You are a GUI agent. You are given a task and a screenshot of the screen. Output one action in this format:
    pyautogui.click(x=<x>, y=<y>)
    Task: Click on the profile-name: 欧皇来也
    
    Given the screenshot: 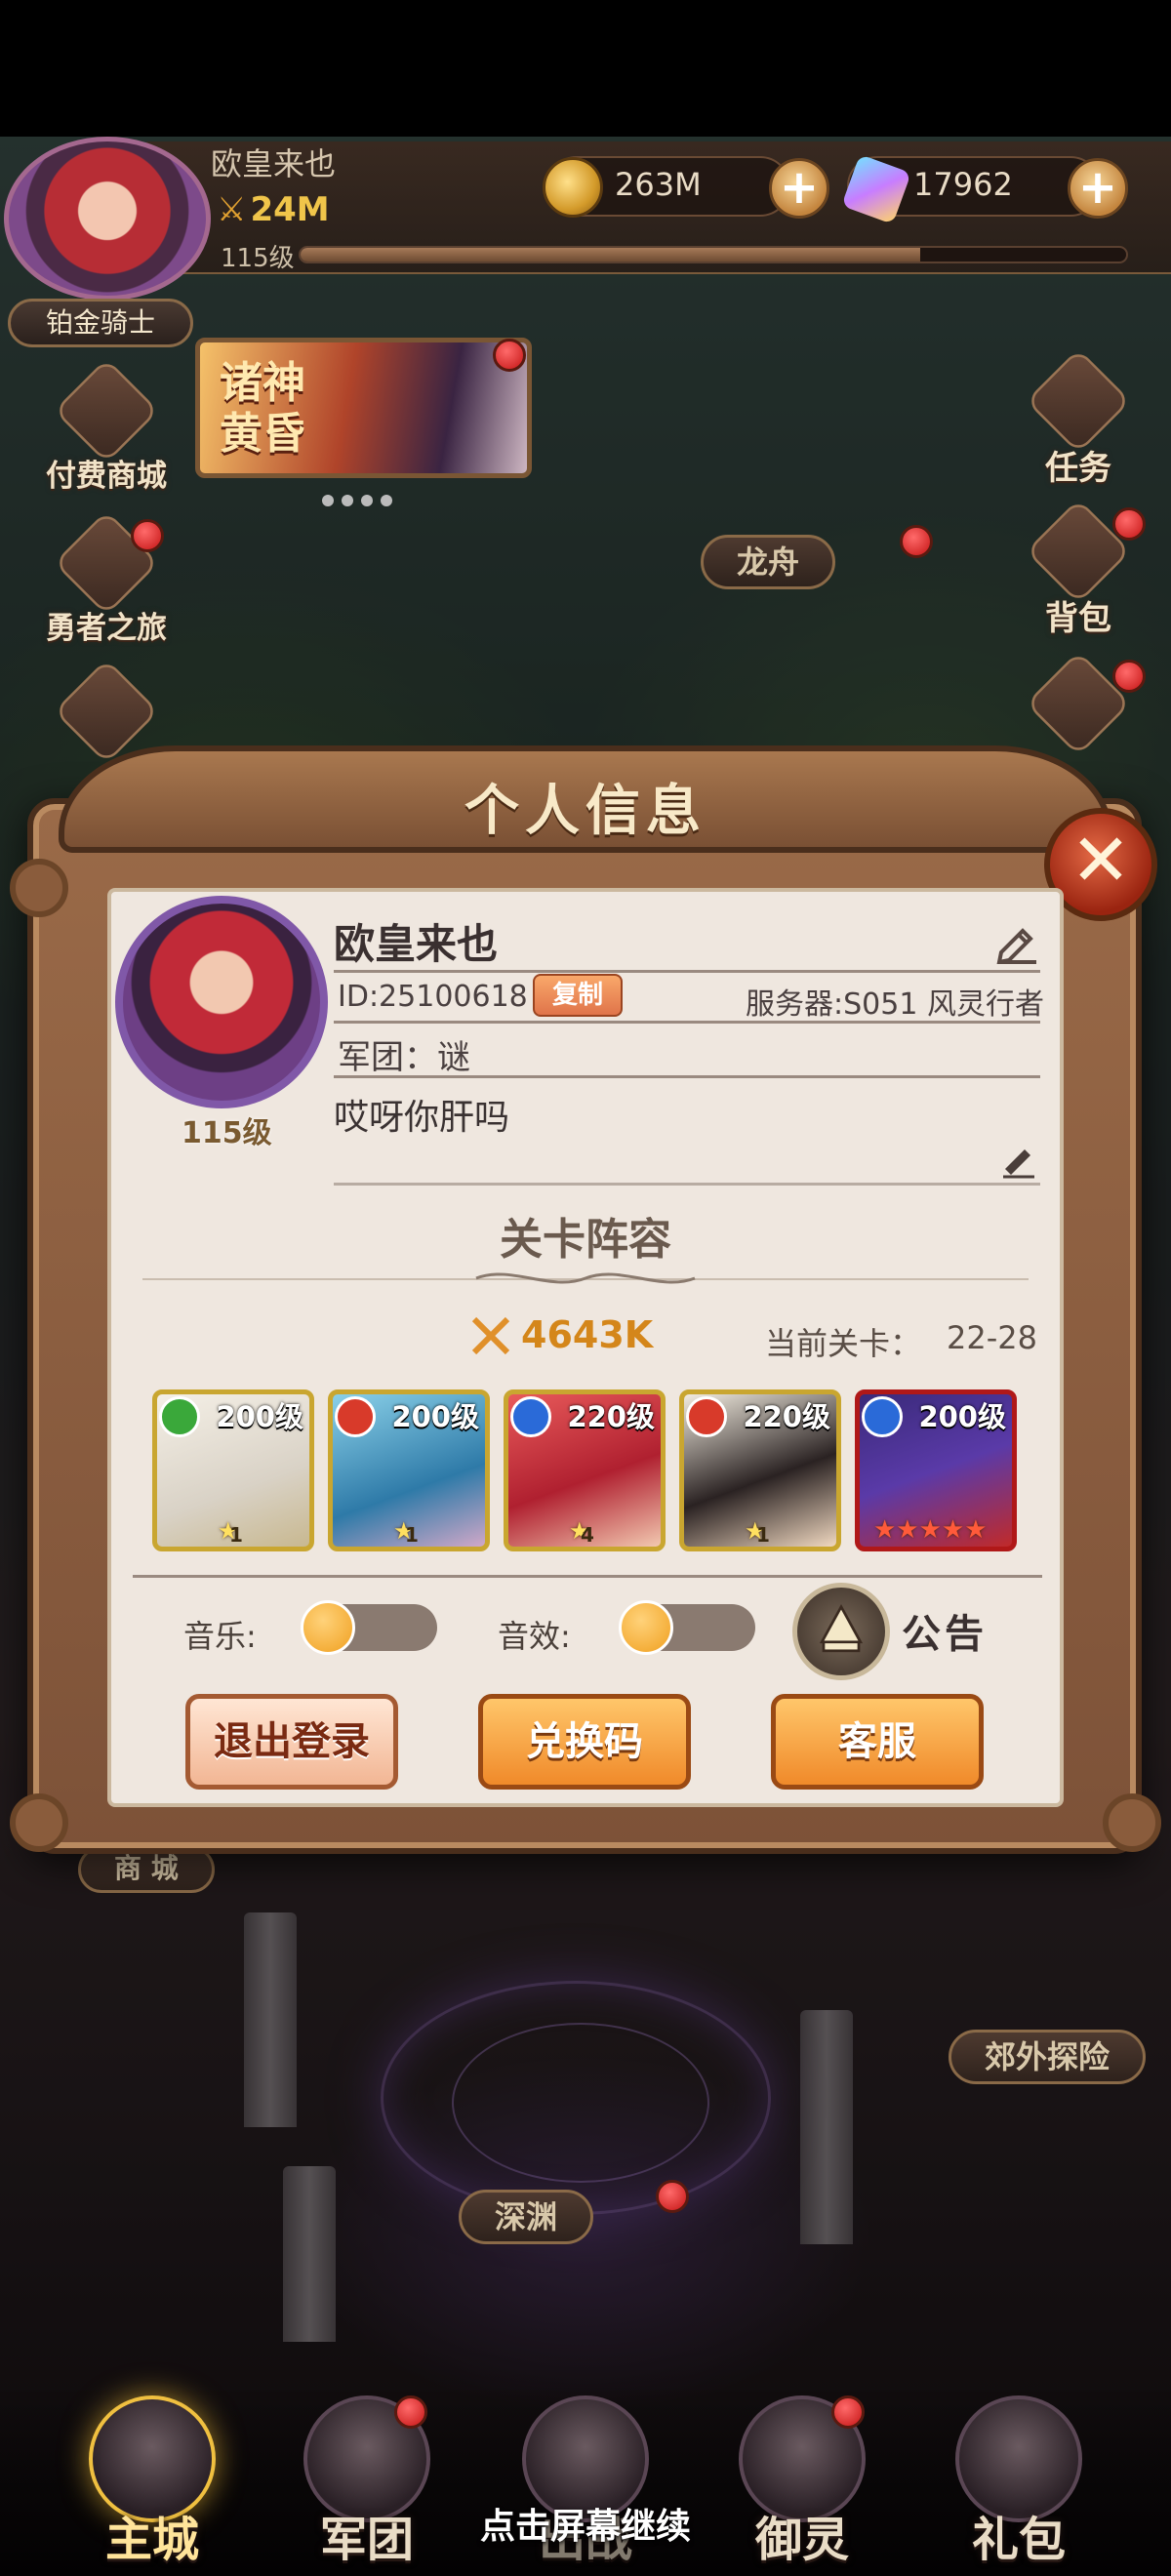 What is the action you would take?
    pyautogui.click(x=416, y=944)
    